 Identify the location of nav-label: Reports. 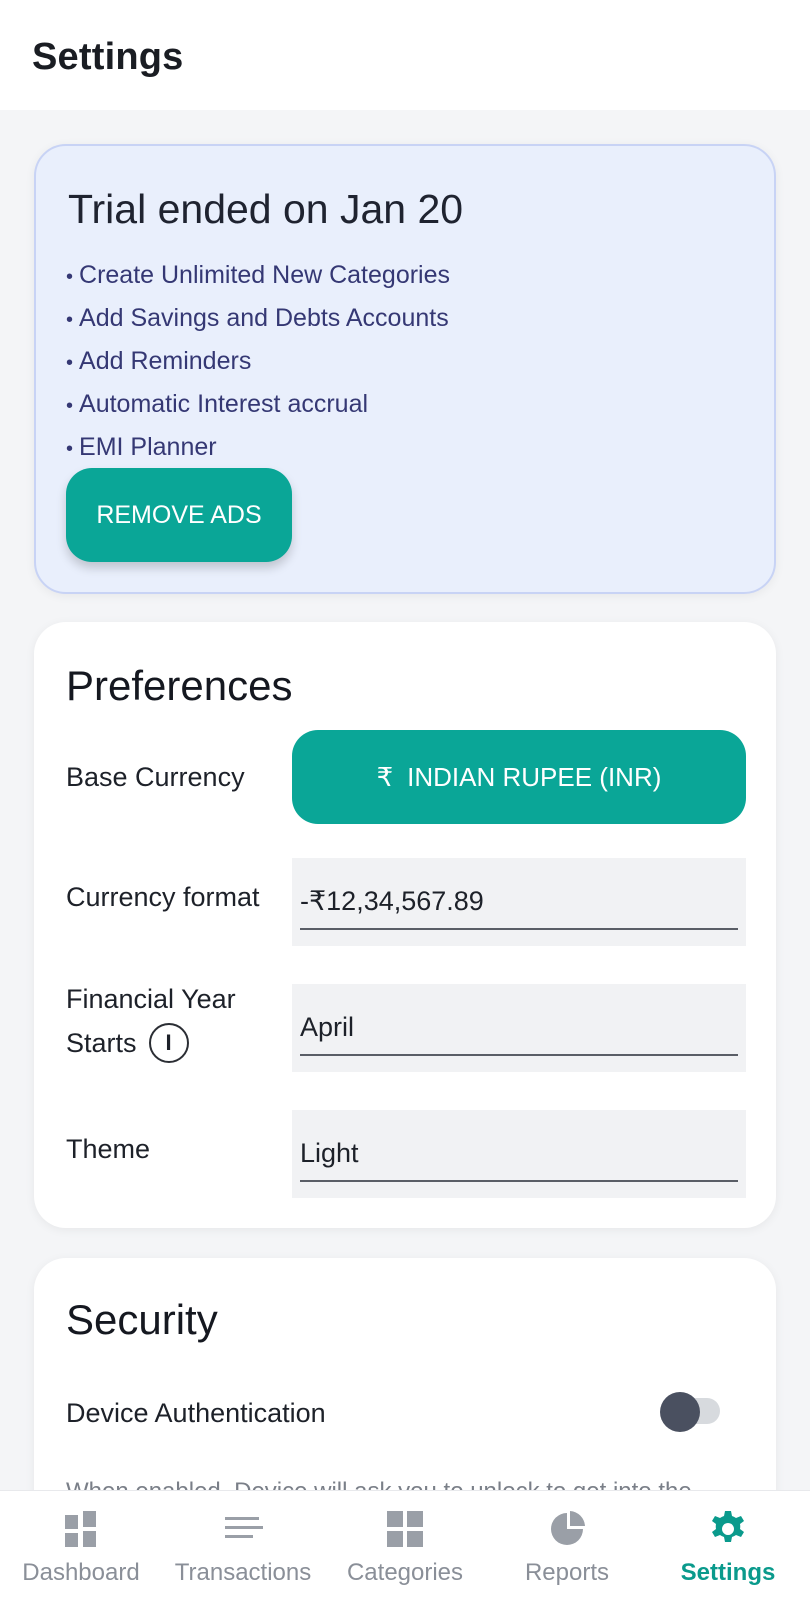
(567, 1572).